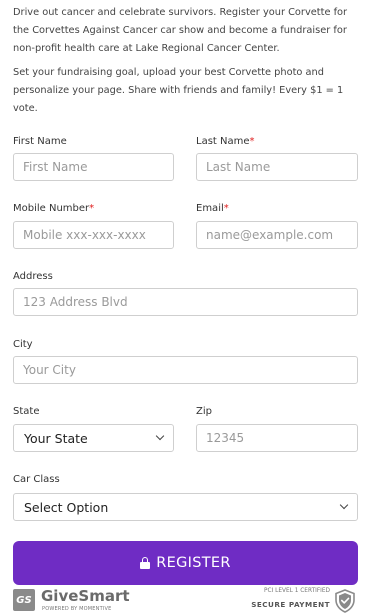 This screenshot has height=616, width=367. Describe the element at coordinates (54, 208) in the screenshot. I see `mobile-number-label: Mobile Number*` at that location.